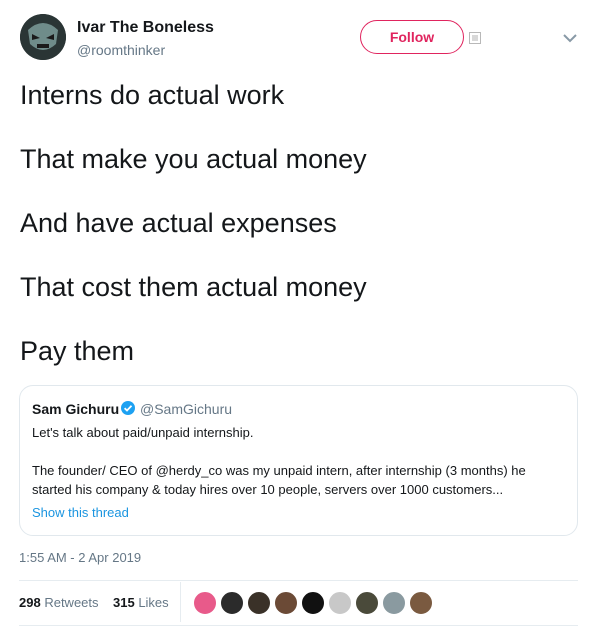 The image size is (596, 633). I want to click on quoted-author-name: Sam Gichuru, so click(76, 409).